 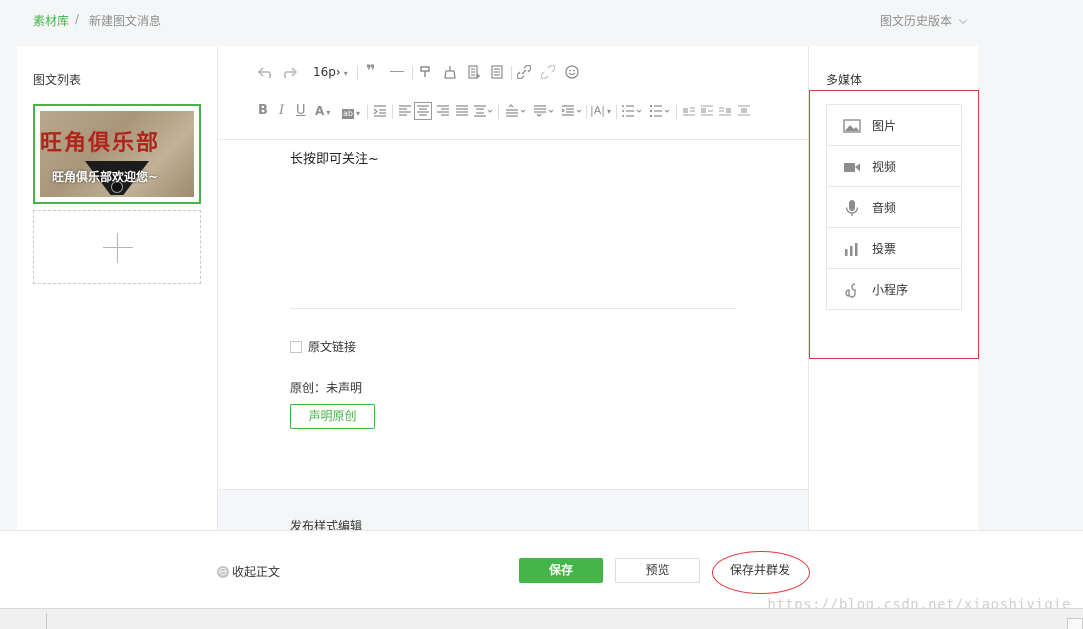 What do you see at coordinates (474, 72) in the screenshot?
I see `insert-template-icon` at bounding box center [474, 72].